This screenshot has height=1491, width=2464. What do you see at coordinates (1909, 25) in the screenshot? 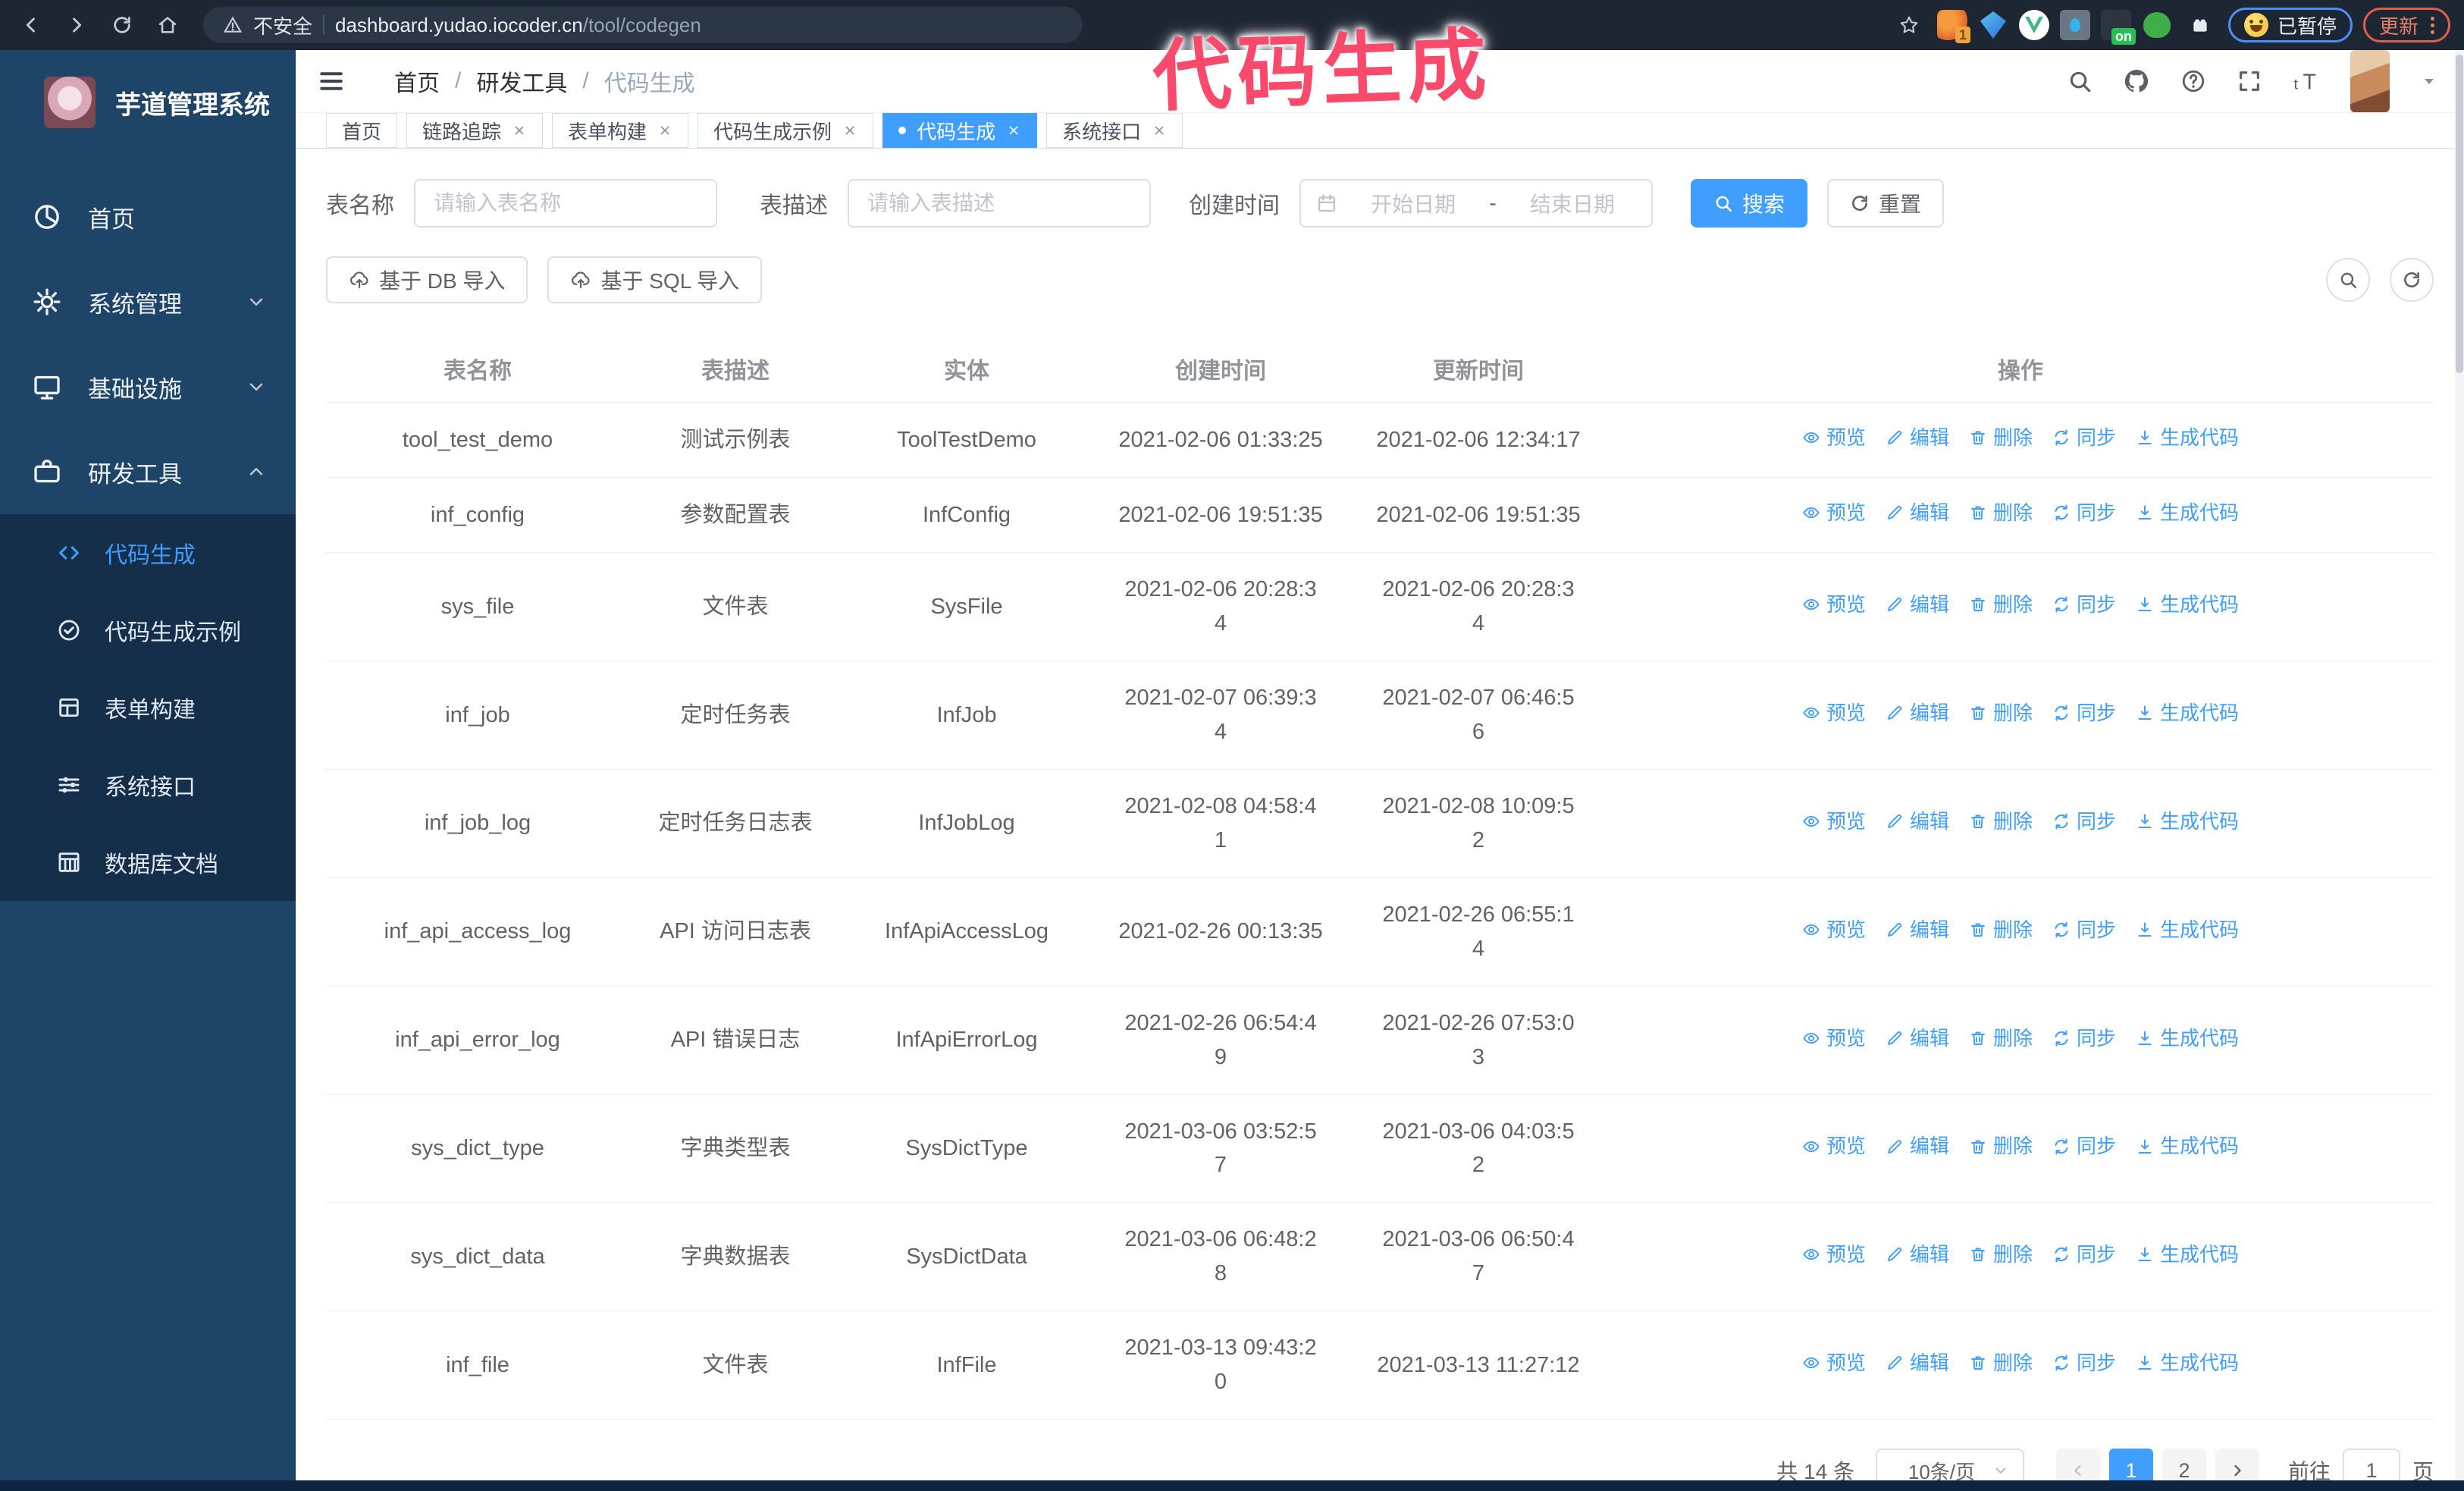
I see `bookmark-star-button` at bounding box center [1909, 25].